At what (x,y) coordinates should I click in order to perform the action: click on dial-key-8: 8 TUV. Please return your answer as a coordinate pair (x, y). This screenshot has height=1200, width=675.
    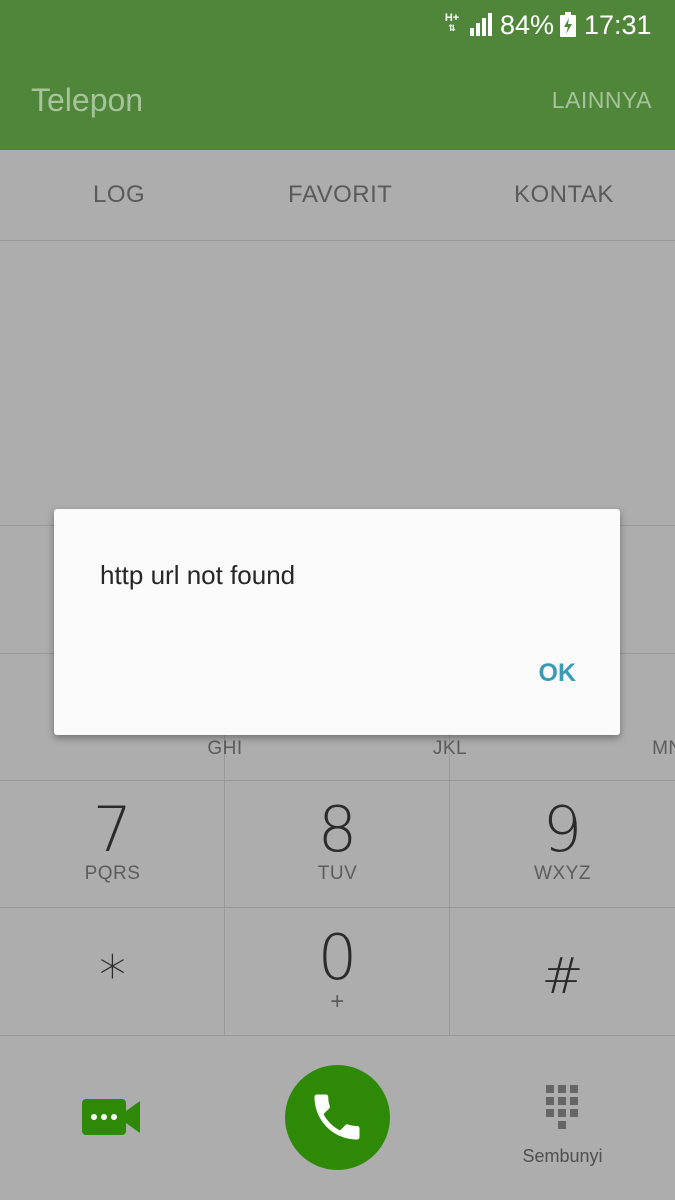
    Looking at the image, I should click on (337, 841).